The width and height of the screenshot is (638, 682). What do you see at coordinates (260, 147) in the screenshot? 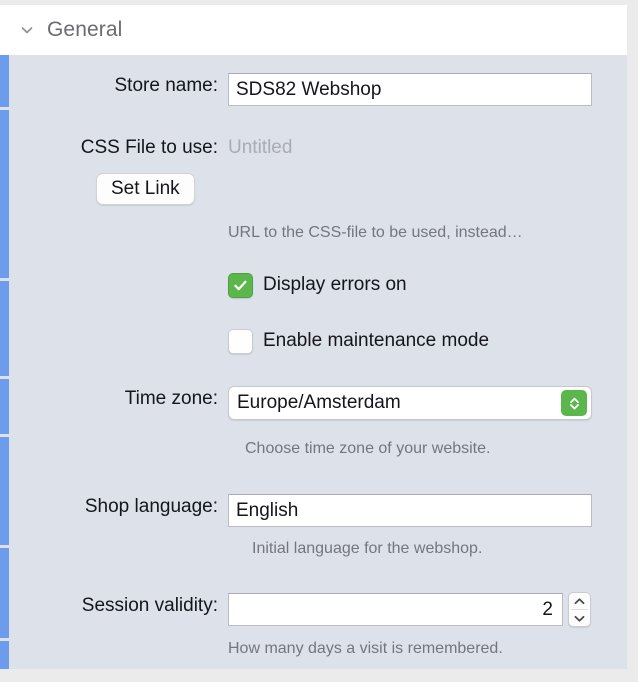
I see `css-file-value: Untitled` at bounding box center [260, 147].